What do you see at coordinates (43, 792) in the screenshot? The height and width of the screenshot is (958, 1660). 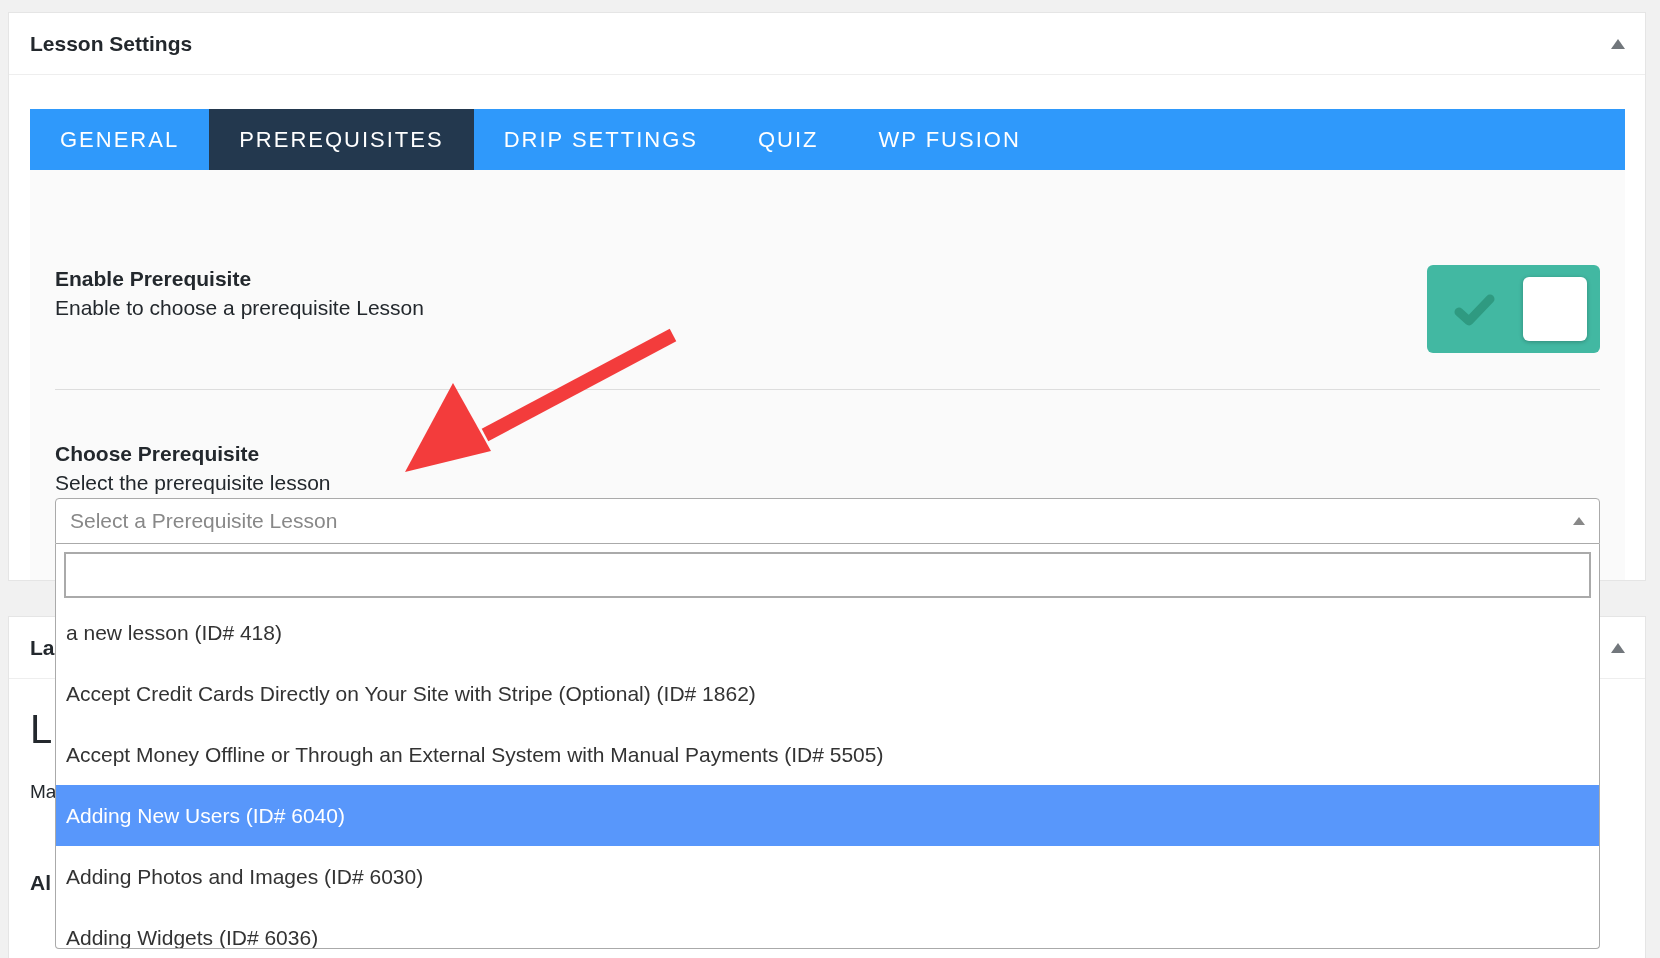 I see `body-text: Ma` at bounding box center [43, 792].